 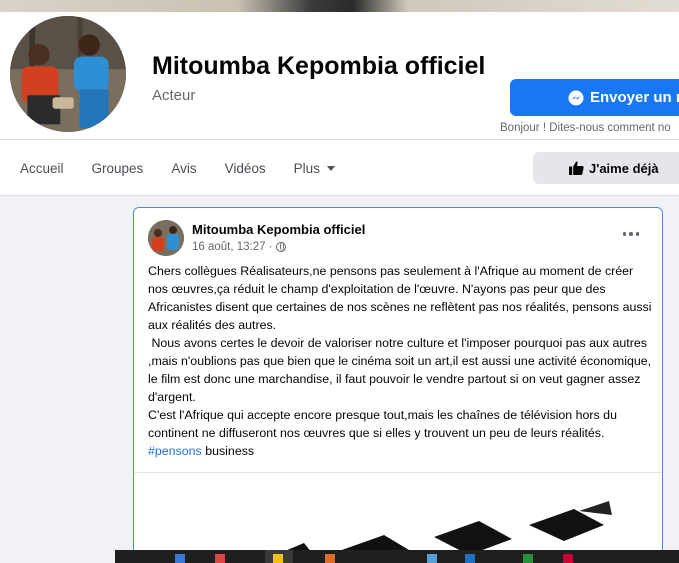 I want to click on hashtag-link: #pensons, so click(x=175, y=451).